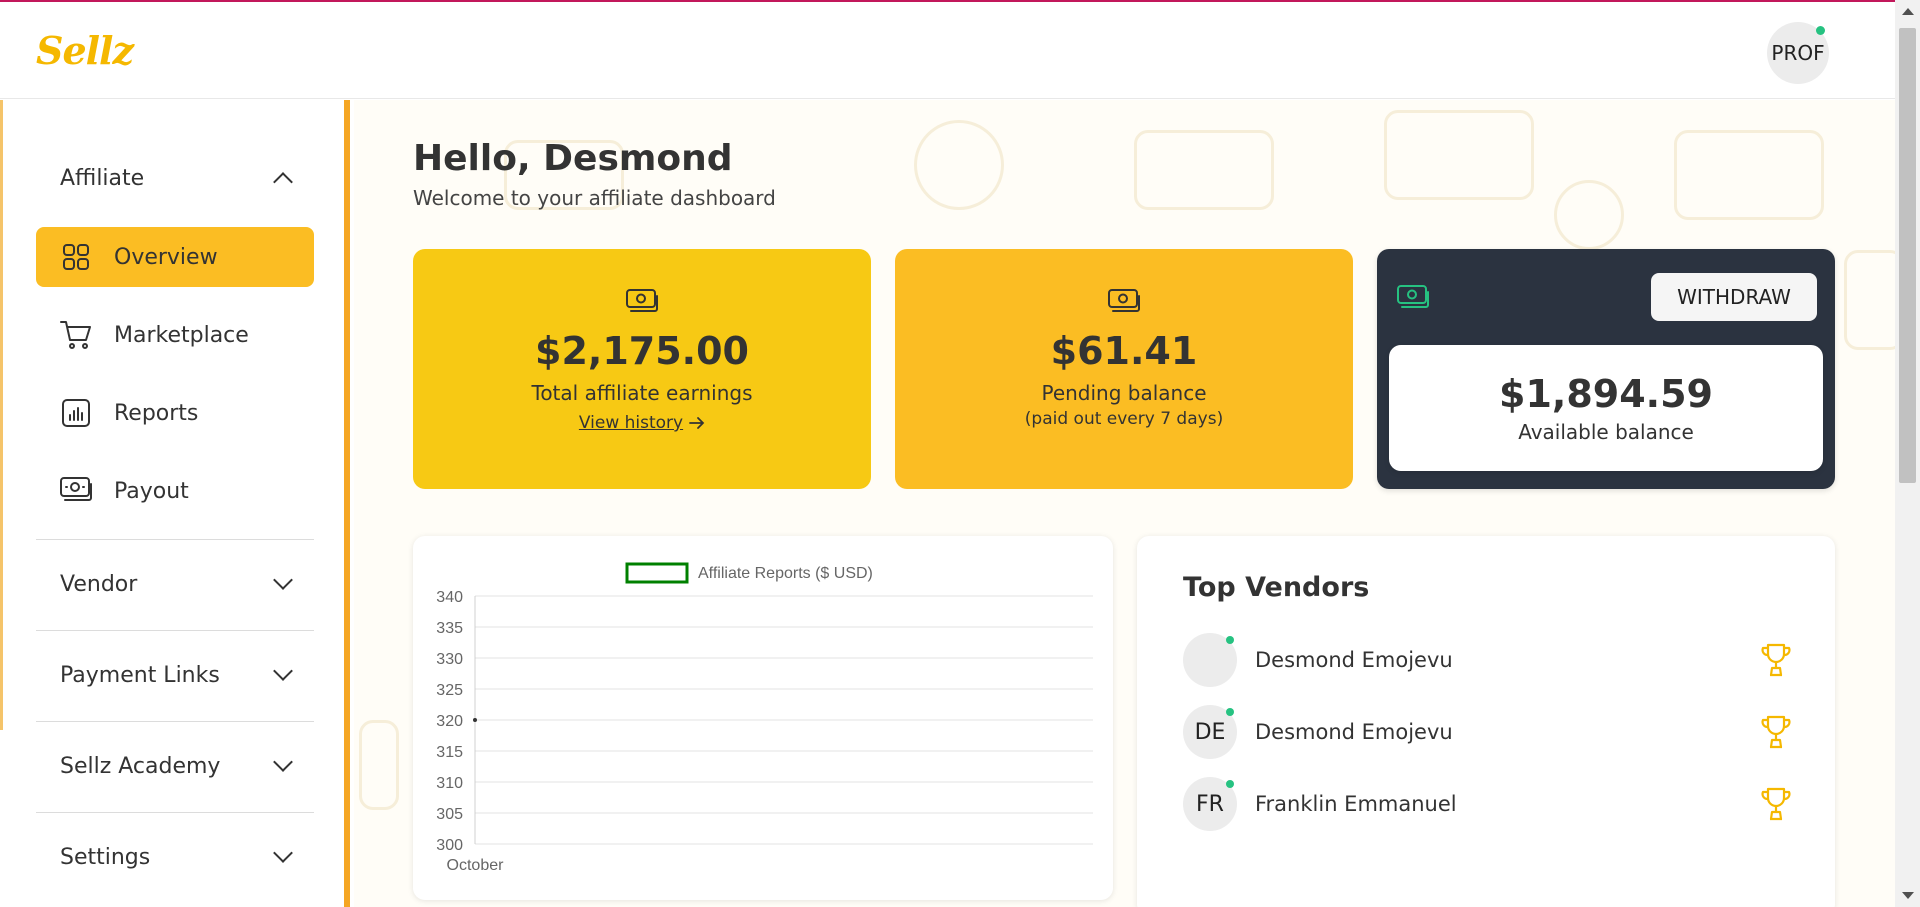  I want to click on scrollbar-thumb, so click(1907, 255).